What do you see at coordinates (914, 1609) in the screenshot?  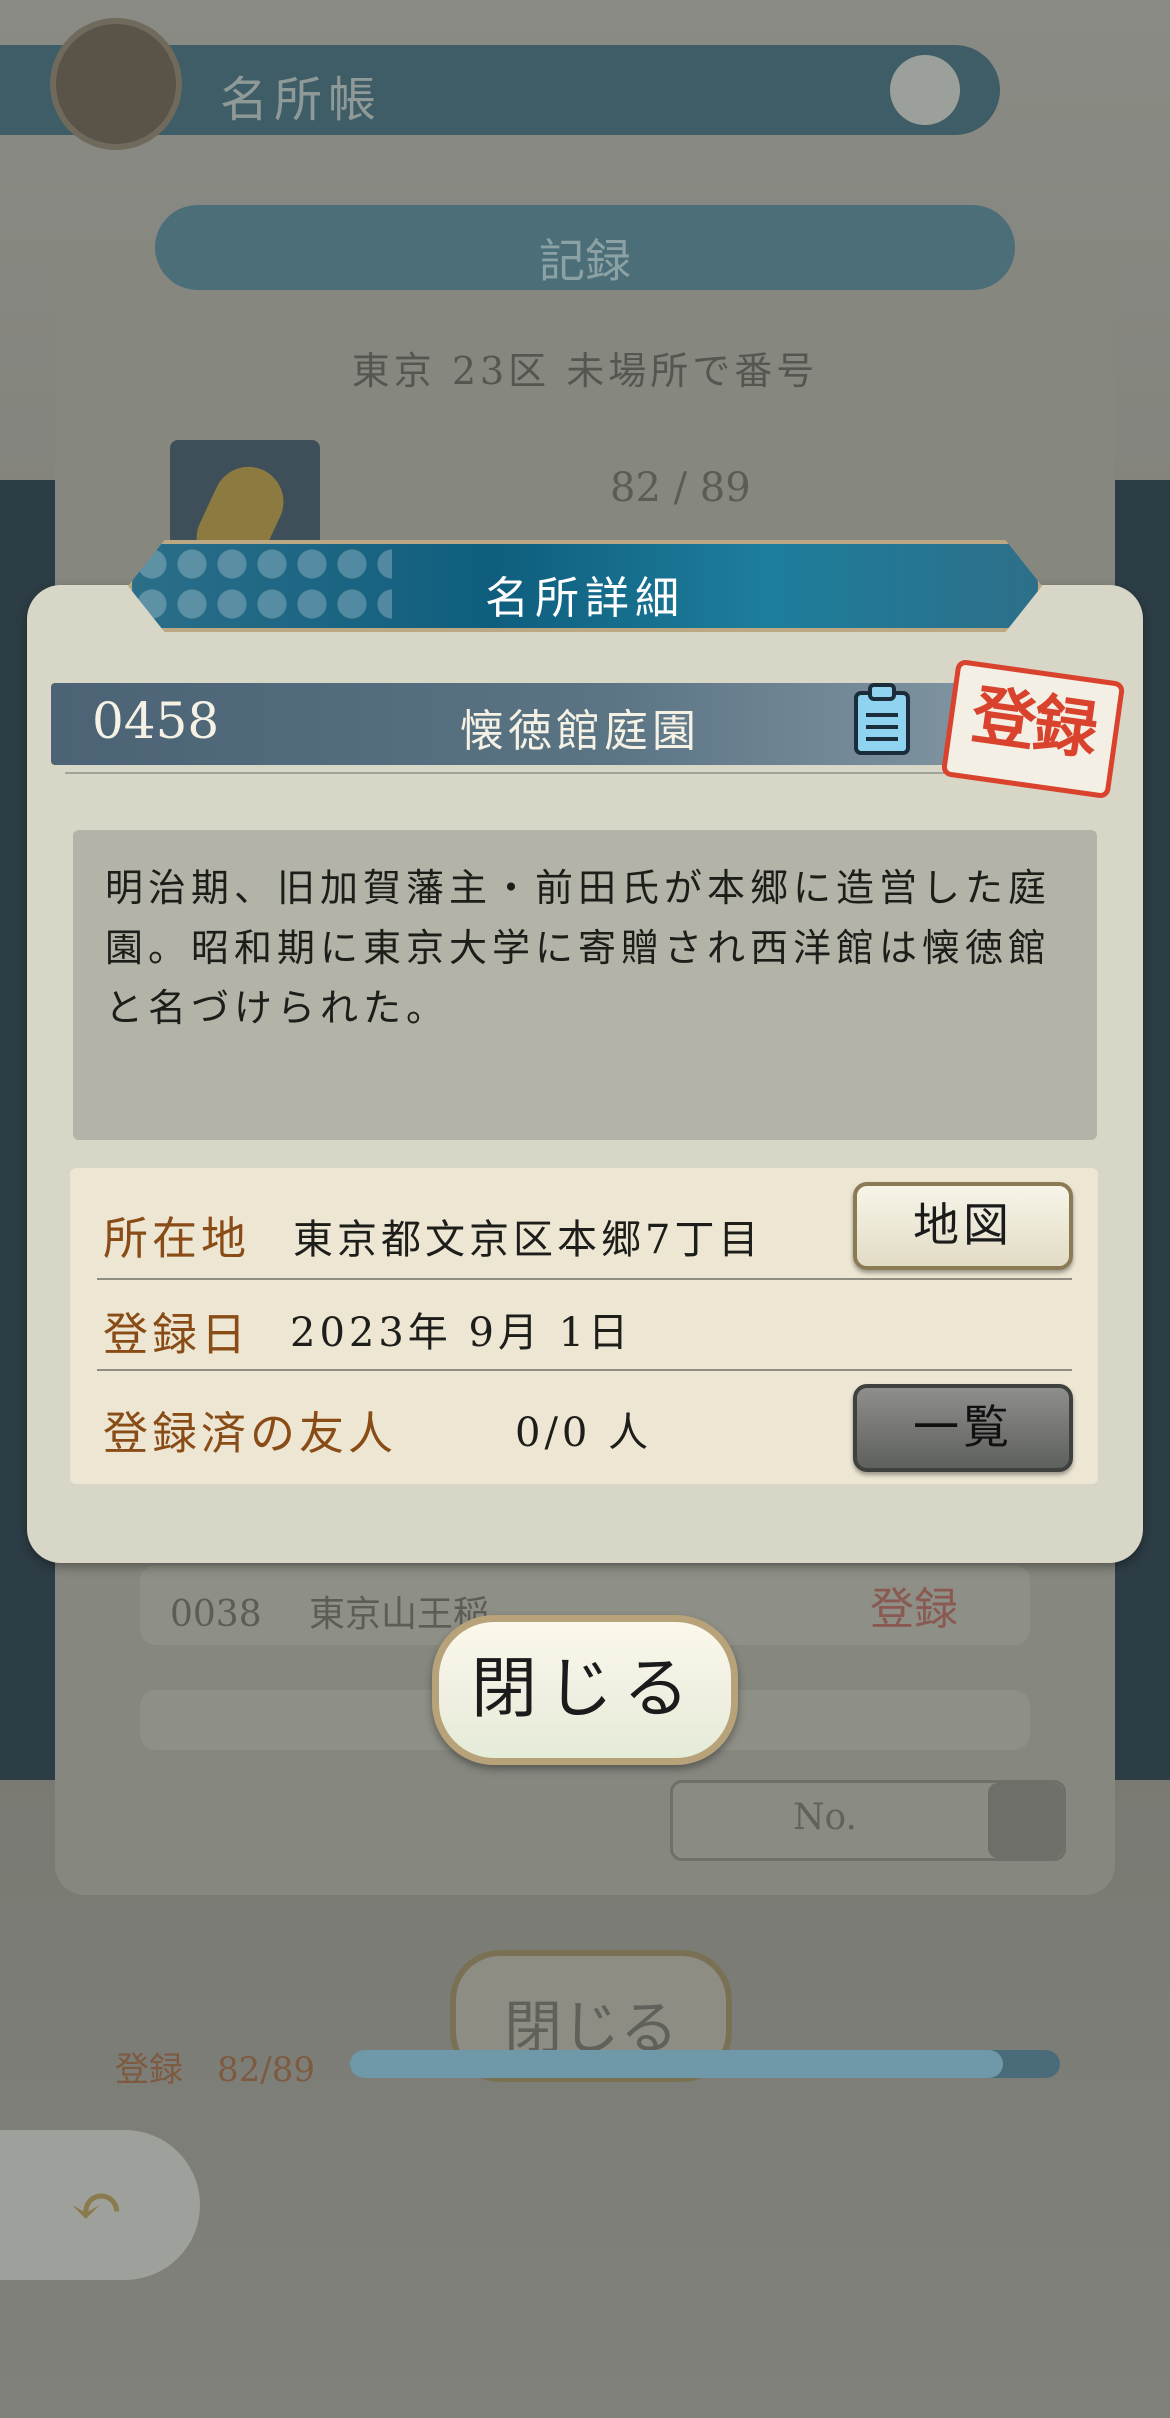 I see `background-stamp: 登録` at bounding box center [914, 1609].